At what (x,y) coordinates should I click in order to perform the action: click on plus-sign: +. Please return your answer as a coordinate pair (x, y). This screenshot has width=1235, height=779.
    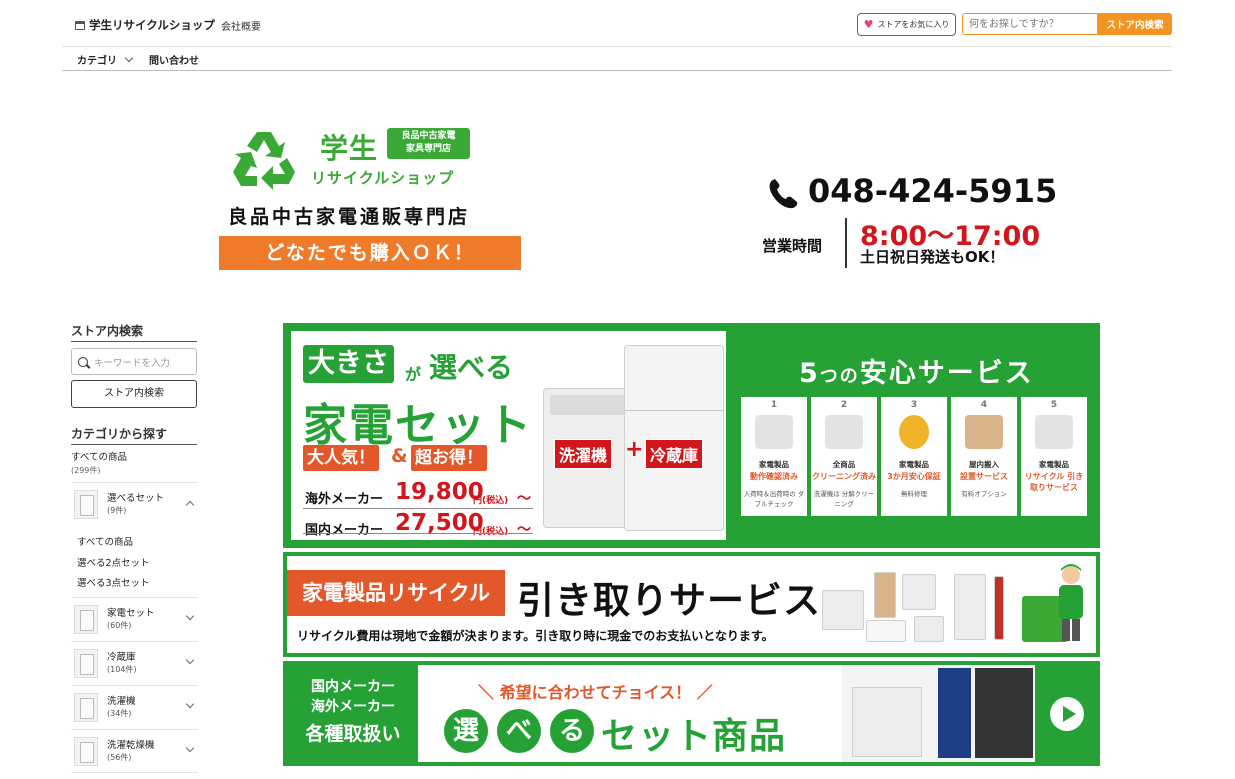
    Looking at the image, I should click on (634, 449).